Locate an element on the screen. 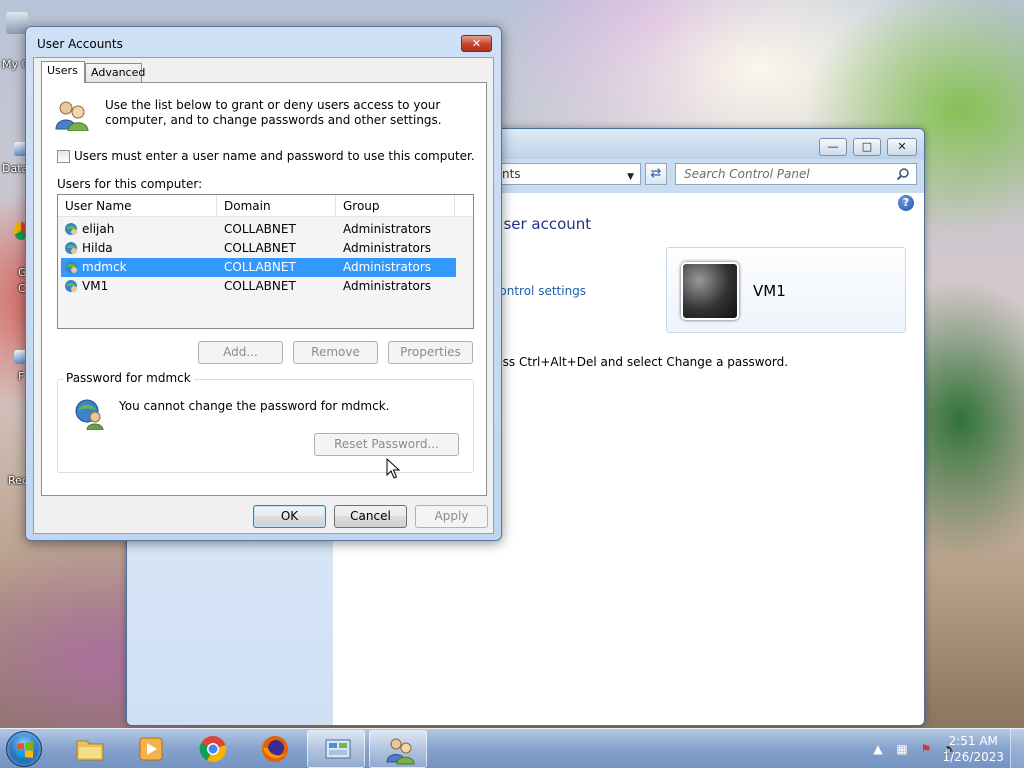 This screenshot has width=1024, height=768. taskbar: ▲ ▦ ⚑ 🔈 2:51 AM 1/26/2023 is located at coordinates (512, 748).